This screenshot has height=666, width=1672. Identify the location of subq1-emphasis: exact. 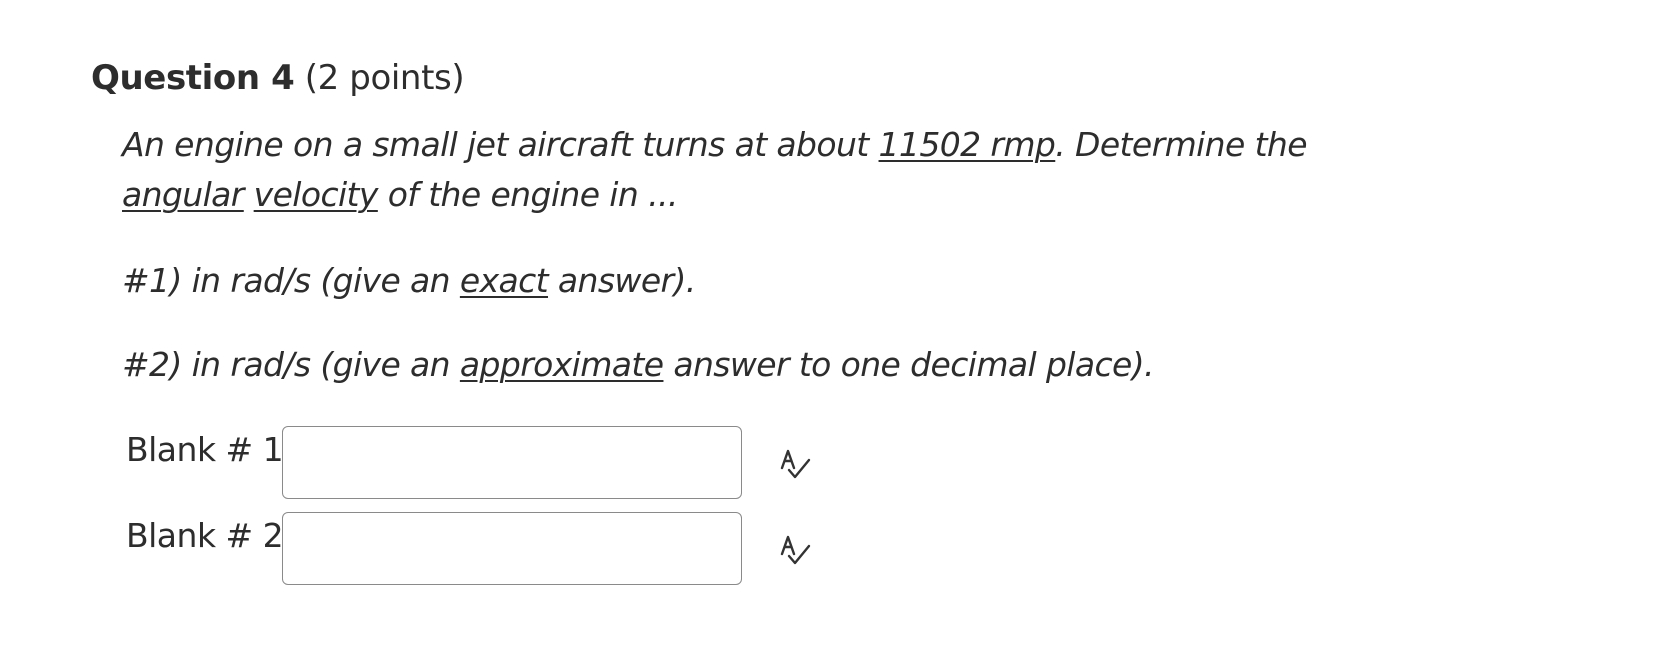
(504, 280).